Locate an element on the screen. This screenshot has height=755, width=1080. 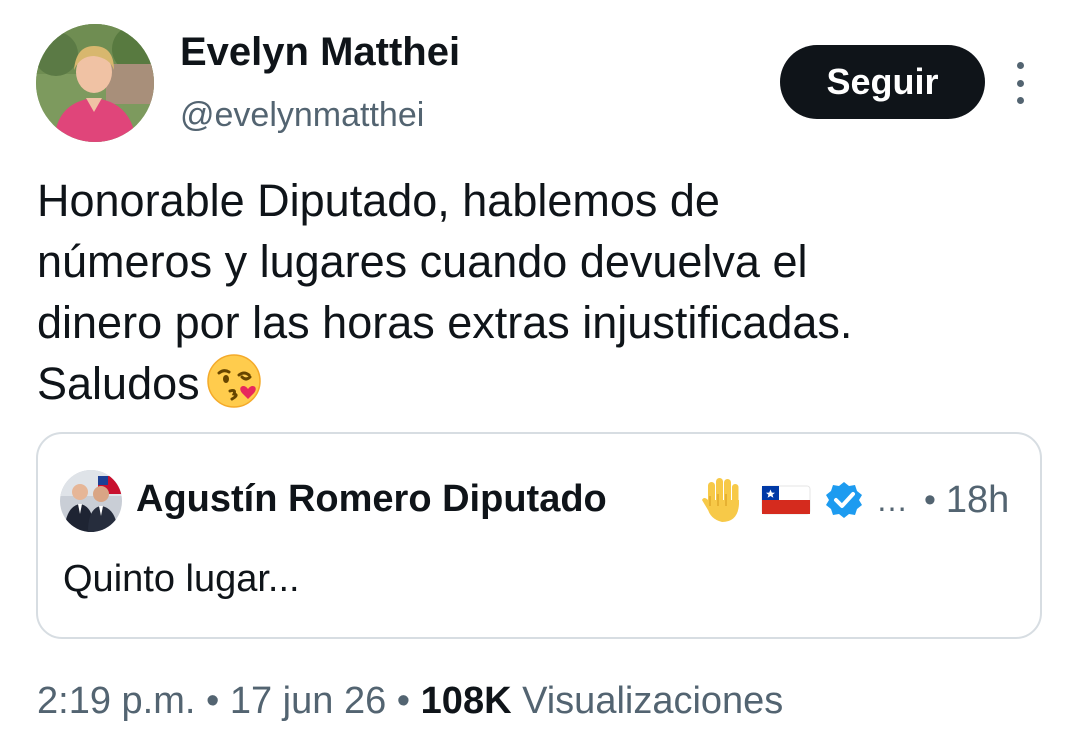
tweet-text-line: Saludos is located at coordinates (542, 383).